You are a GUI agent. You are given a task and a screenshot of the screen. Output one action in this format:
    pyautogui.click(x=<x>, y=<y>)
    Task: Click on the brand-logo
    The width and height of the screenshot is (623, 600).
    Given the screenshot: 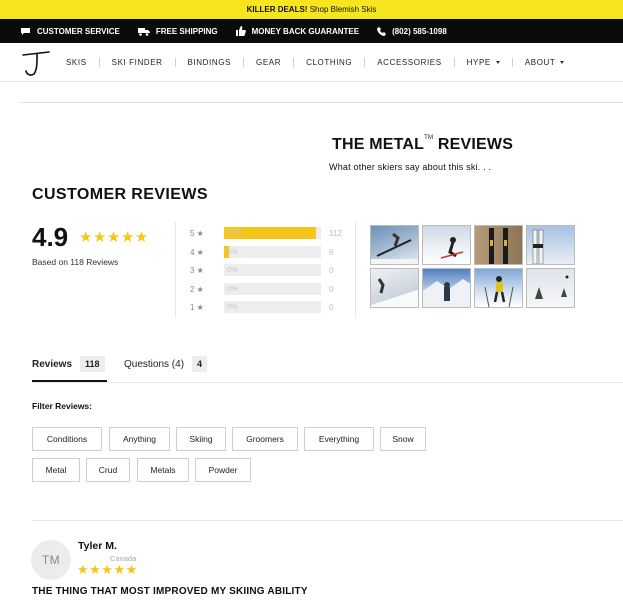 What is the action you would take?
    pyautogui.click(x=36, y=63)
    